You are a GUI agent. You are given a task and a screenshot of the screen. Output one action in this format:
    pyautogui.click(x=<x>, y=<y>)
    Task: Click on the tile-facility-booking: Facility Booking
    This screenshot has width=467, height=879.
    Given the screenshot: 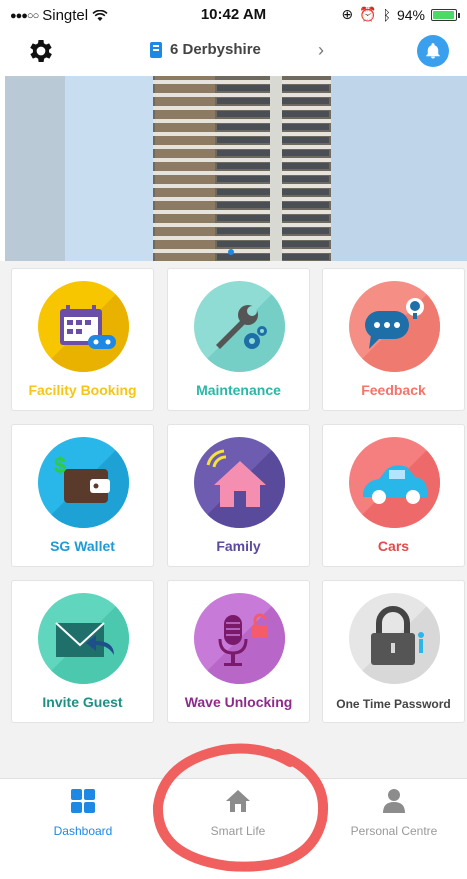 What is the action you would take?
    pyautogui.click(x=82, y=339)
    